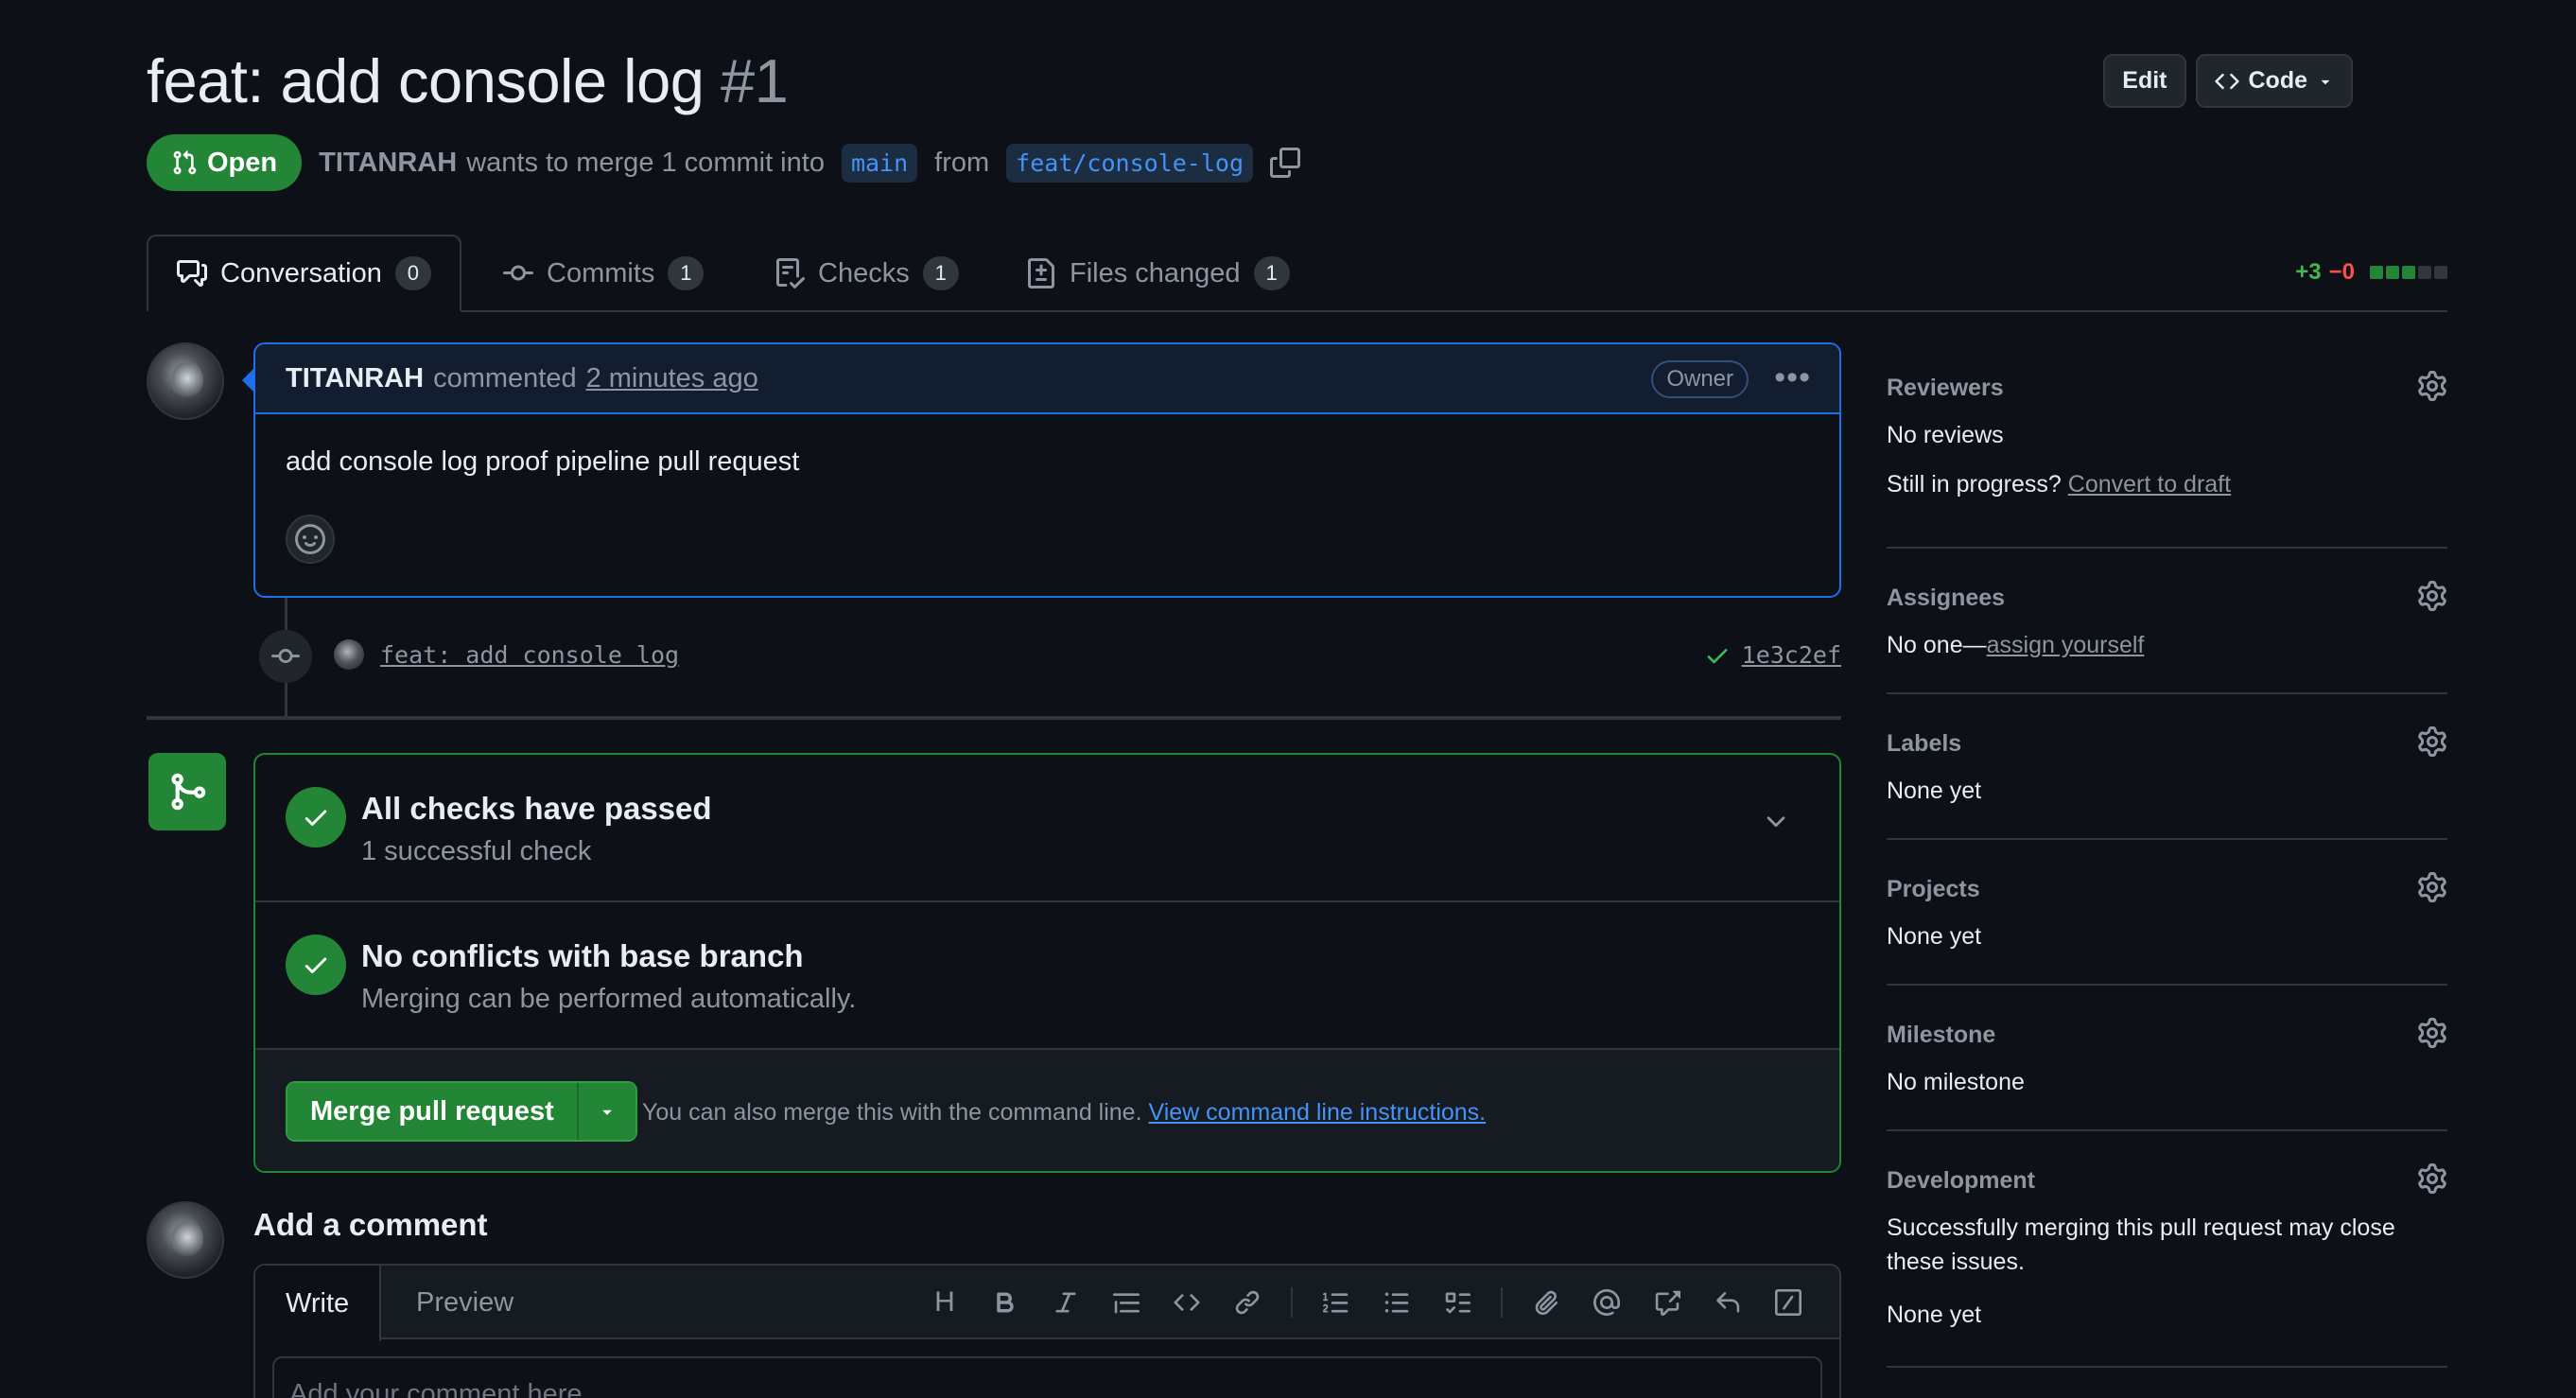 This screenshot has width=2576, height=1398. I want to click on labels-title: Labels, so click(1924, 744).